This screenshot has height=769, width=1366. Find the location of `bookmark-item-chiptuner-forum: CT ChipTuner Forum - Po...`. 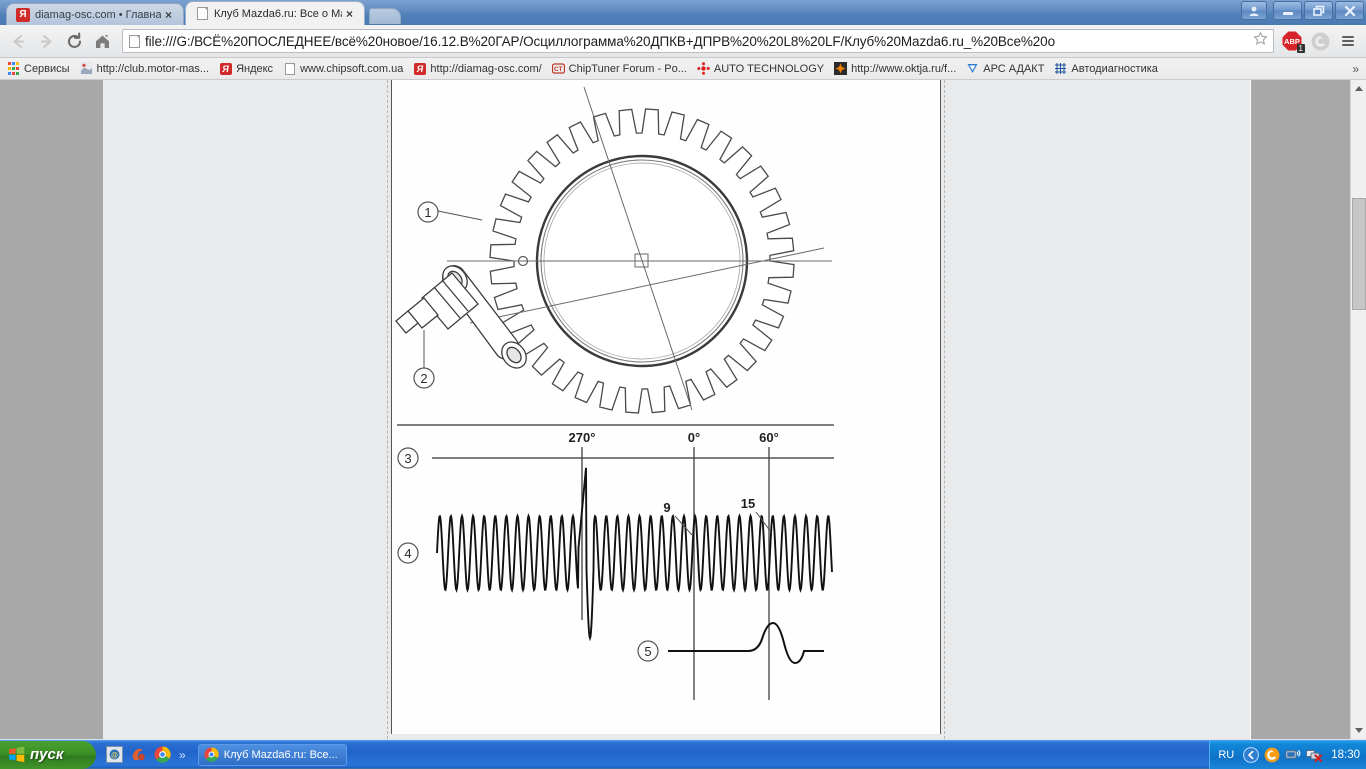

bookmark-item-chiptuner-forum: CT ChipTuner Forum - Po... is located at coordinates (619, 69).